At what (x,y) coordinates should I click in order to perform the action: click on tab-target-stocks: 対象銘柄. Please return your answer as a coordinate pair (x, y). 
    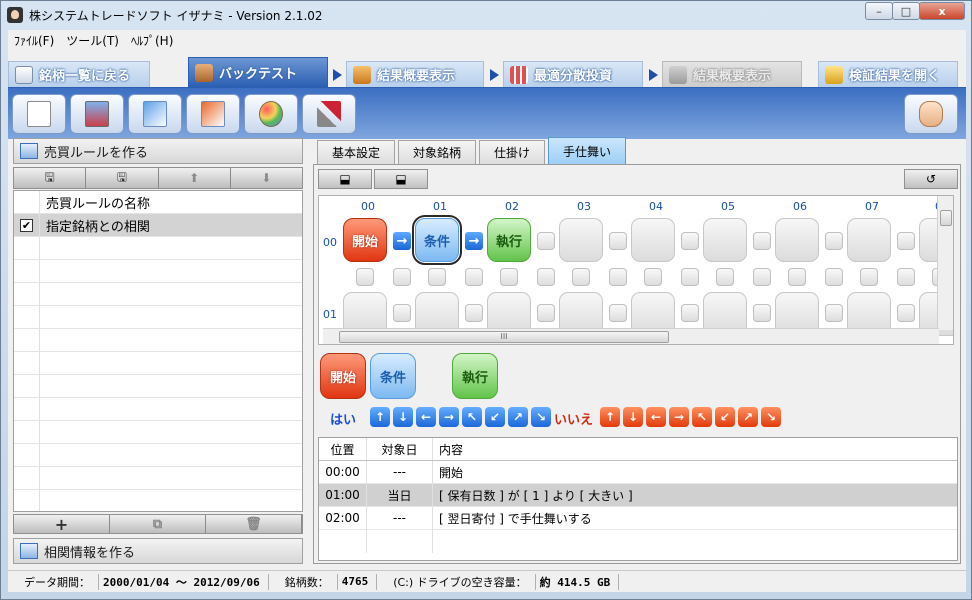
    Looking at the image, I should click on (437, 152).